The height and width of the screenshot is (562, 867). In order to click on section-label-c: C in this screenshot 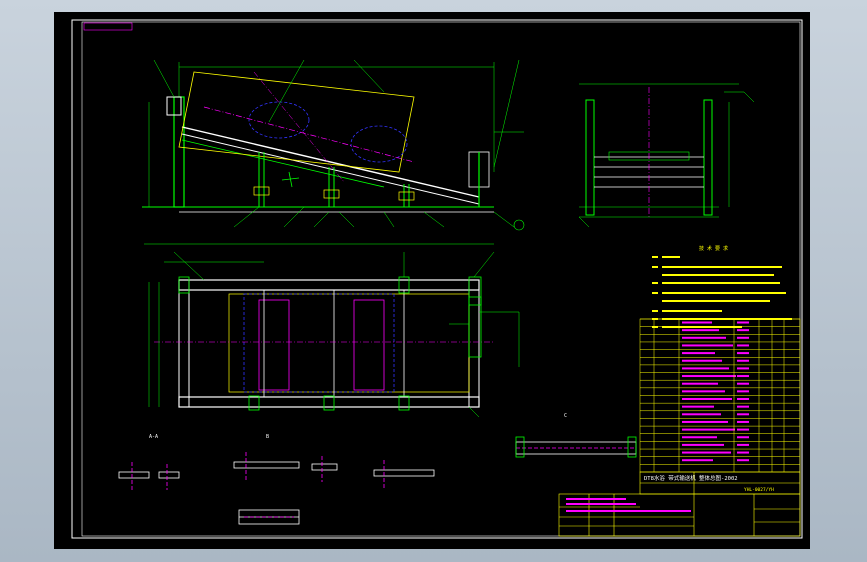, I will do `click(565, 416)`.